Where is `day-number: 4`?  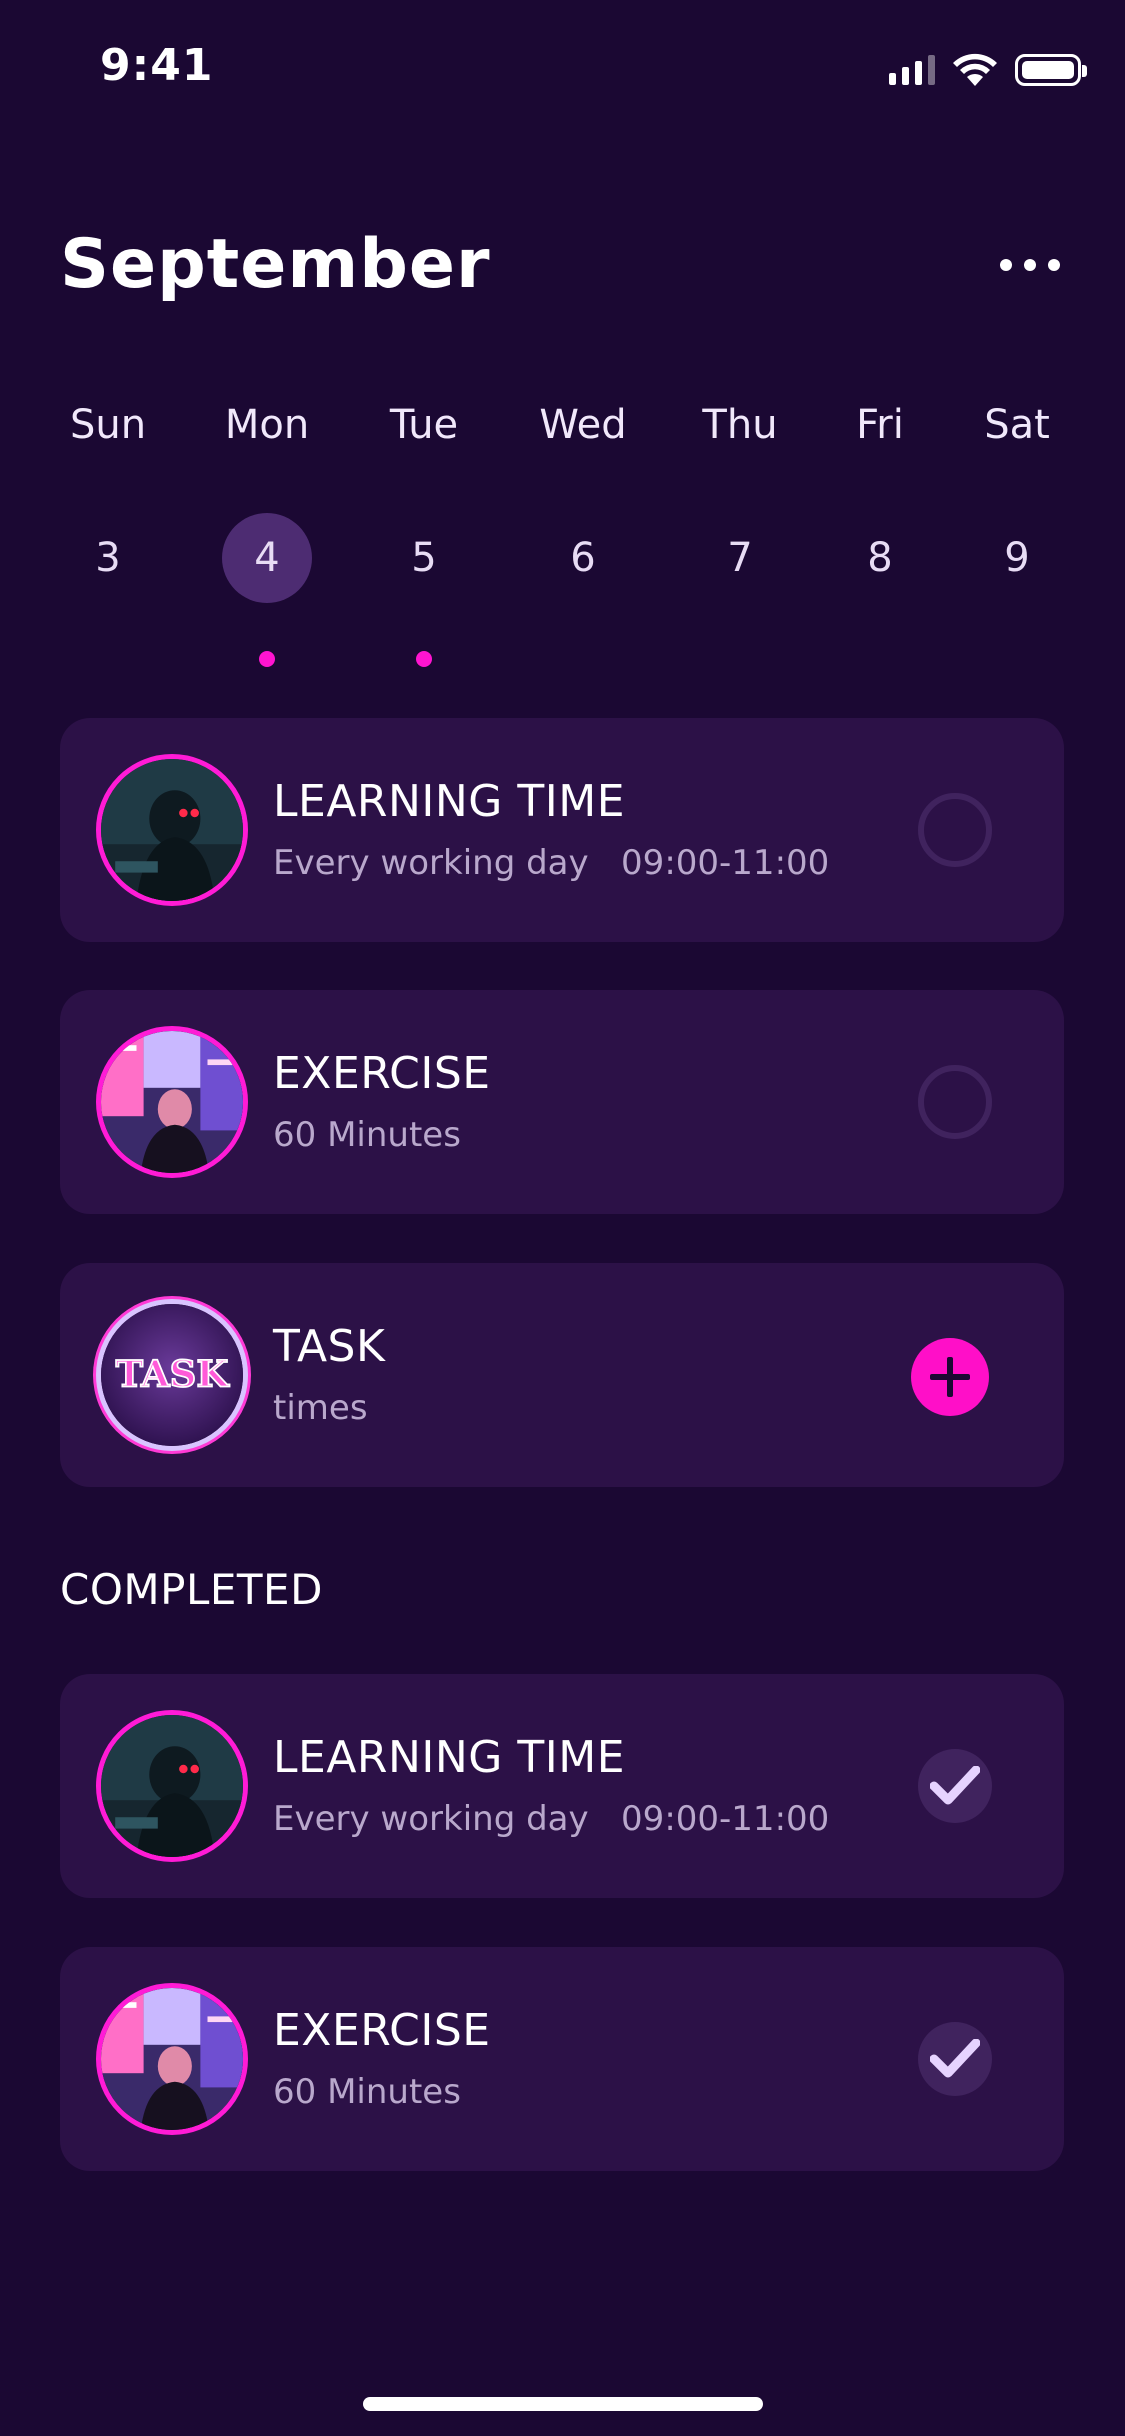
day-number: 4 is located at coordinates (267, 558).